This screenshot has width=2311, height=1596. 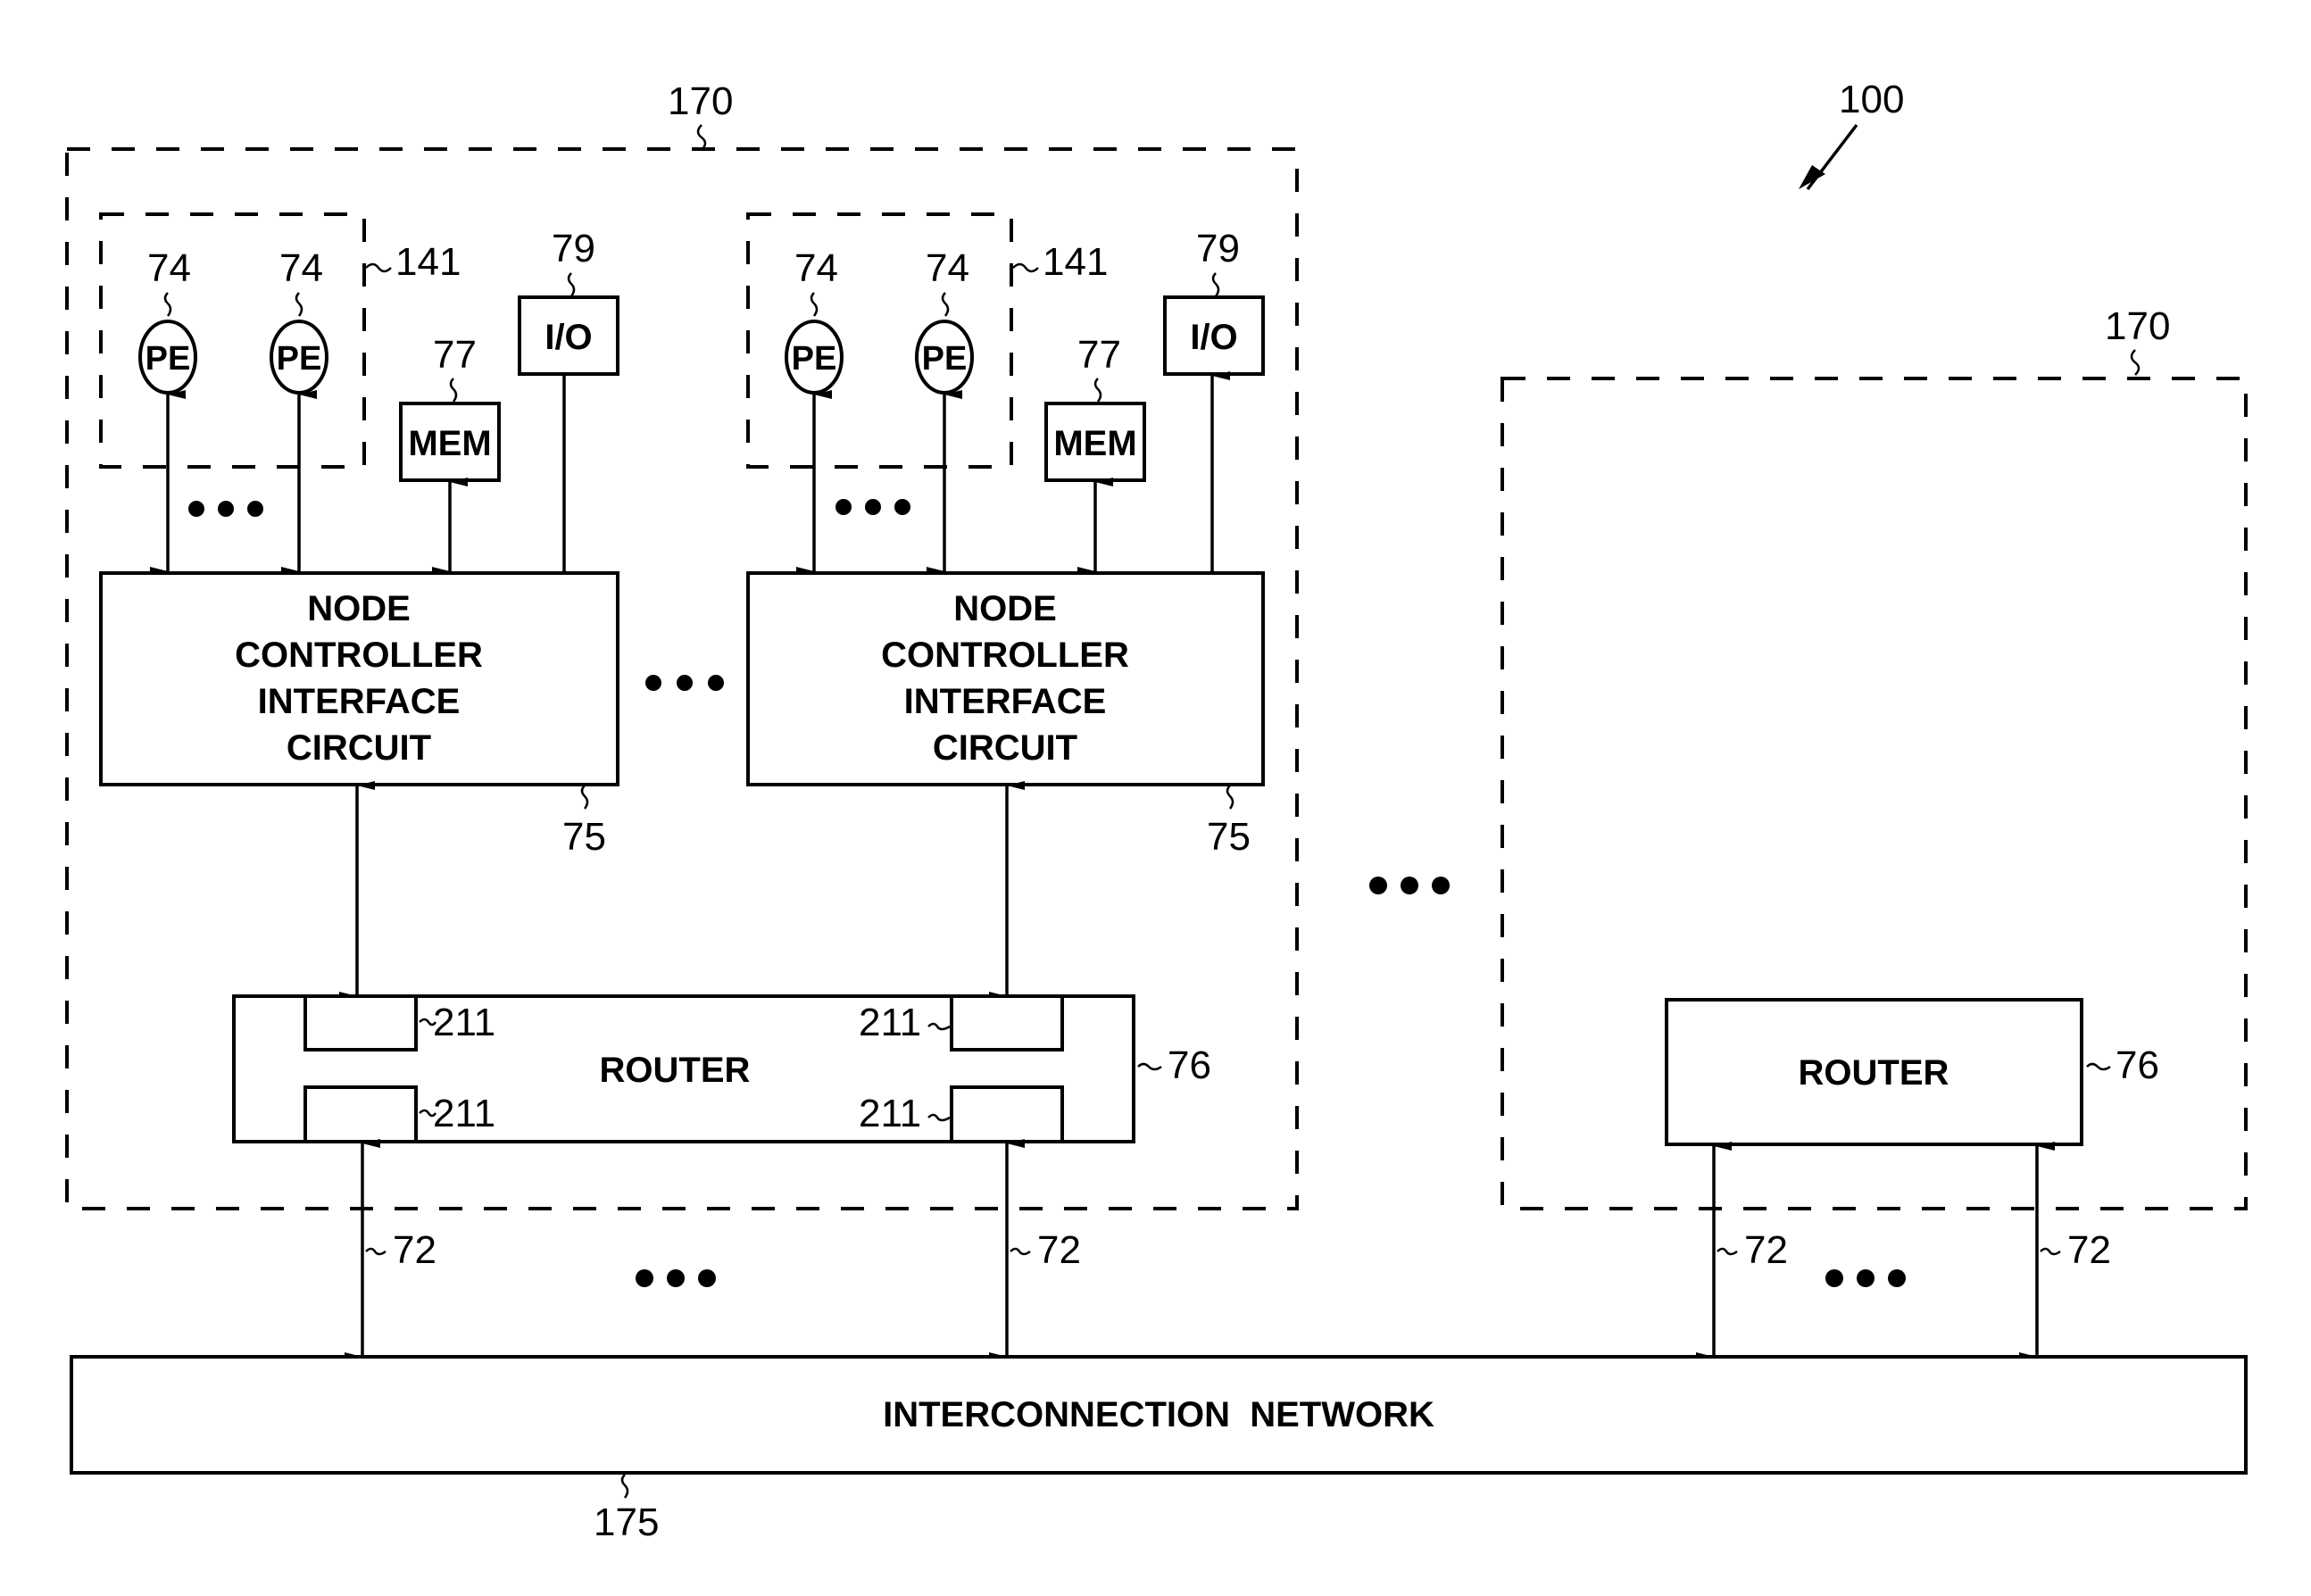 I want to click on system-reference: 100, so click(x=1851, y=134).